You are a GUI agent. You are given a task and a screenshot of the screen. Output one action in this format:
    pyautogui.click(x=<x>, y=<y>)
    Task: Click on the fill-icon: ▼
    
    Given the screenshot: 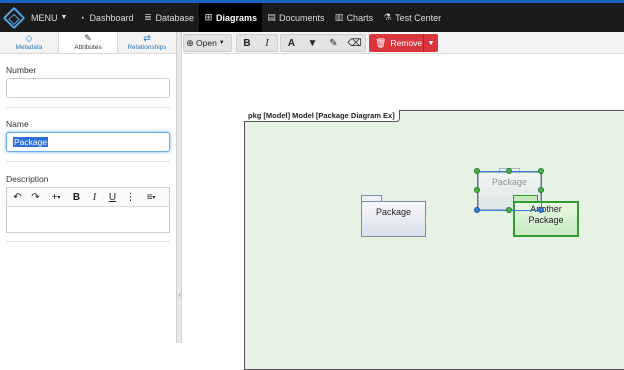 What is the action you would take?
    pyautogui.click(x=312, y=43)
    